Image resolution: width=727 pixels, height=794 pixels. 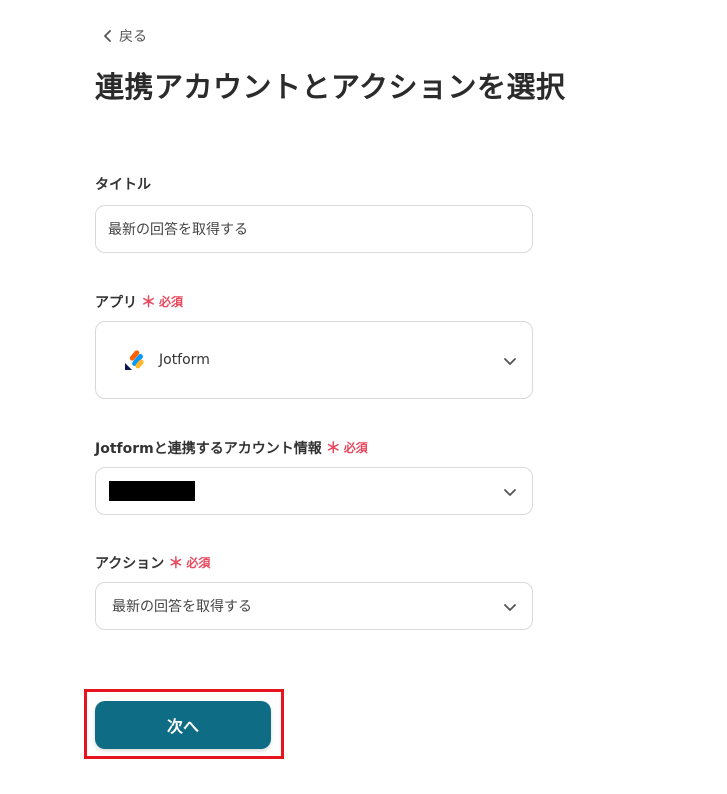 I want to click on chevron-left-icon, so click(x=108, y=36).